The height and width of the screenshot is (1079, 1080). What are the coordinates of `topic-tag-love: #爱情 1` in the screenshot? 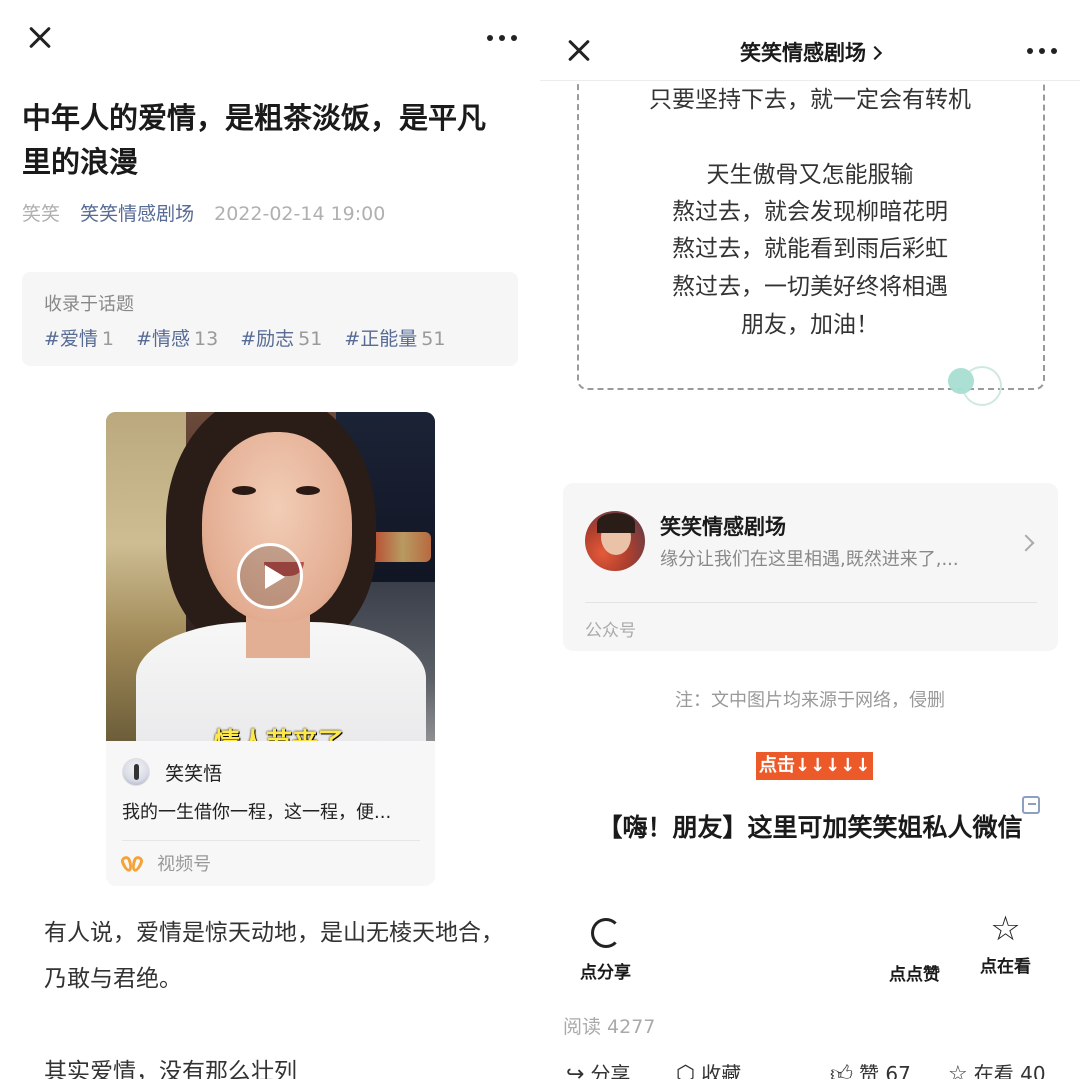 It's located at (79, 339).